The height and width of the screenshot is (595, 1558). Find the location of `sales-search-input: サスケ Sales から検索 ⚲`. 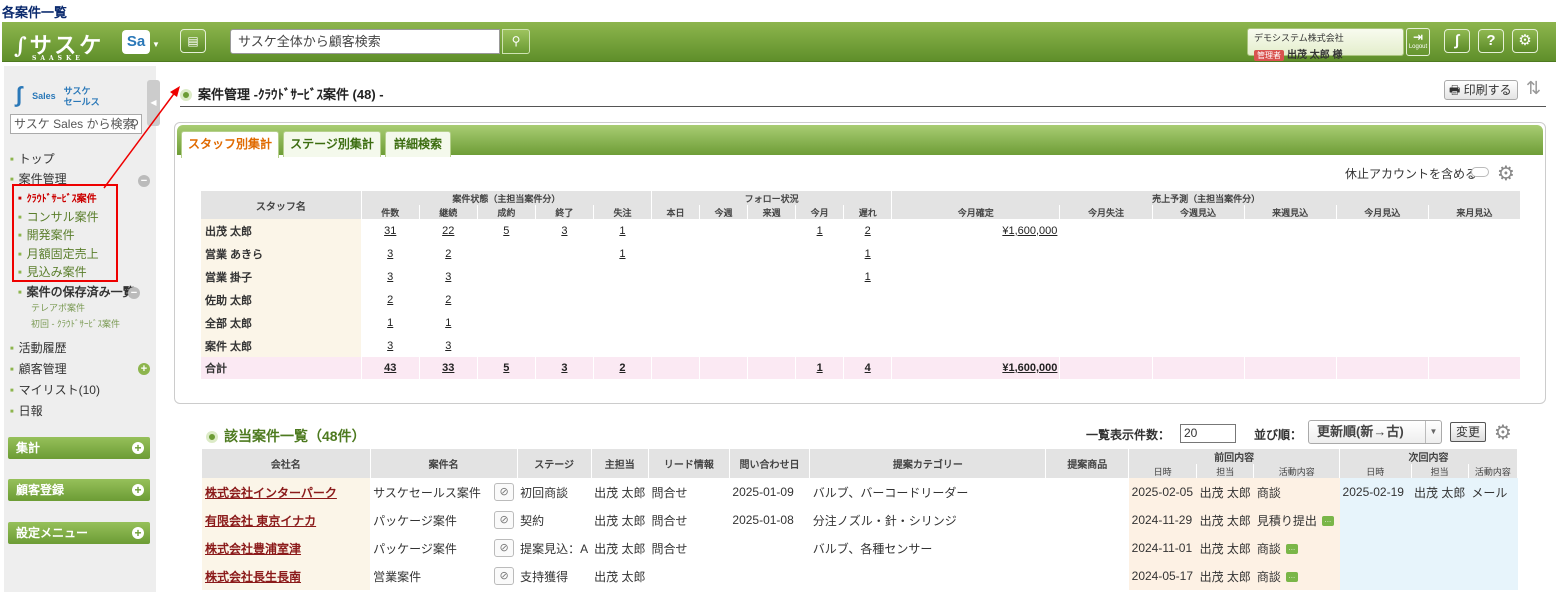

sales-search-input: サスケ Sales から検索 ⚲ is located at coordinates (76, 124).